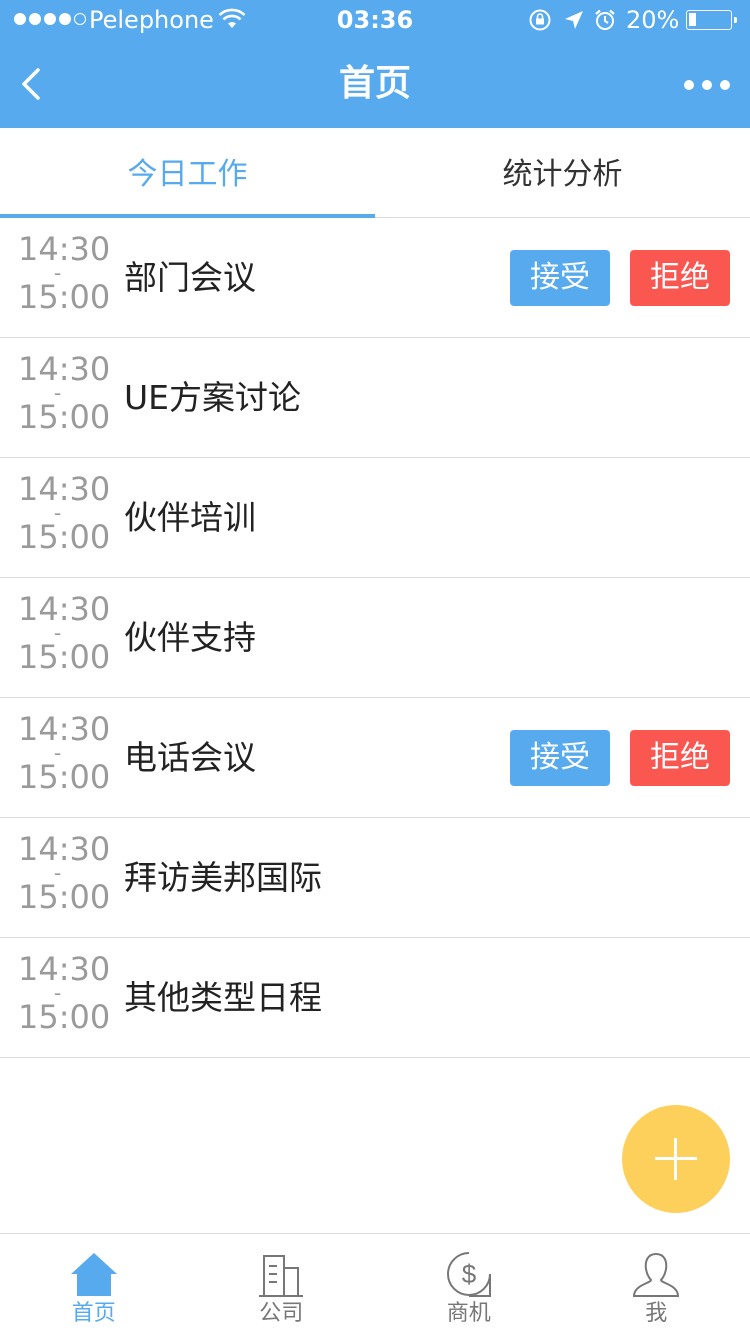 The height and width of the screenshot is (1334, 750). I want to click on user-icon, so click(656, 1274).